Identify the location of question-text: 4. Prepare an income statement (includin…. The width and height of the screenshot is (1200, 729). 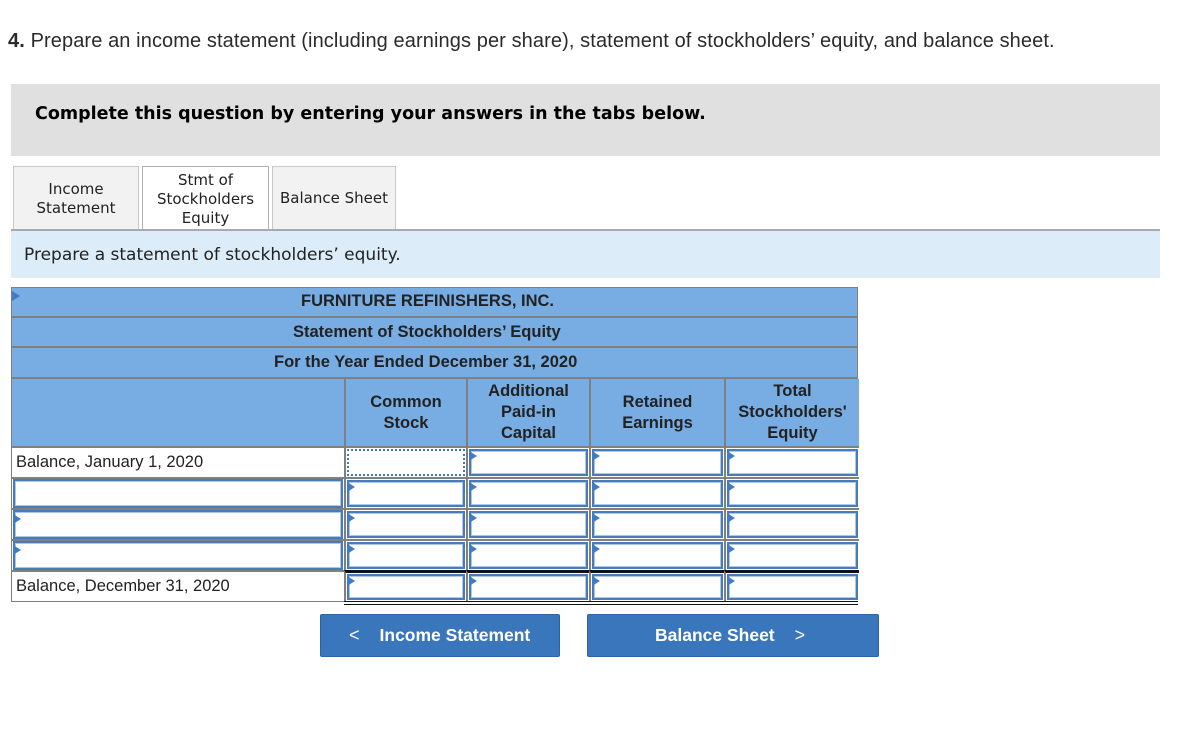
(531, 41).